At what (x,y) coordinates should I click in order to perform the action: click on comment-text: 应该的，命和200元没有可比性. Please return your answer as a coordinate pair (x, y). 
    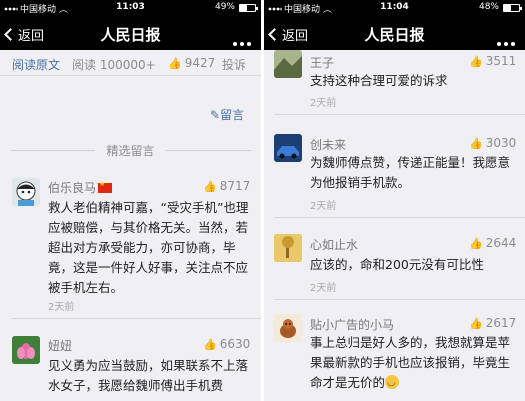
    Looking at the image, I should click on (397, 264).